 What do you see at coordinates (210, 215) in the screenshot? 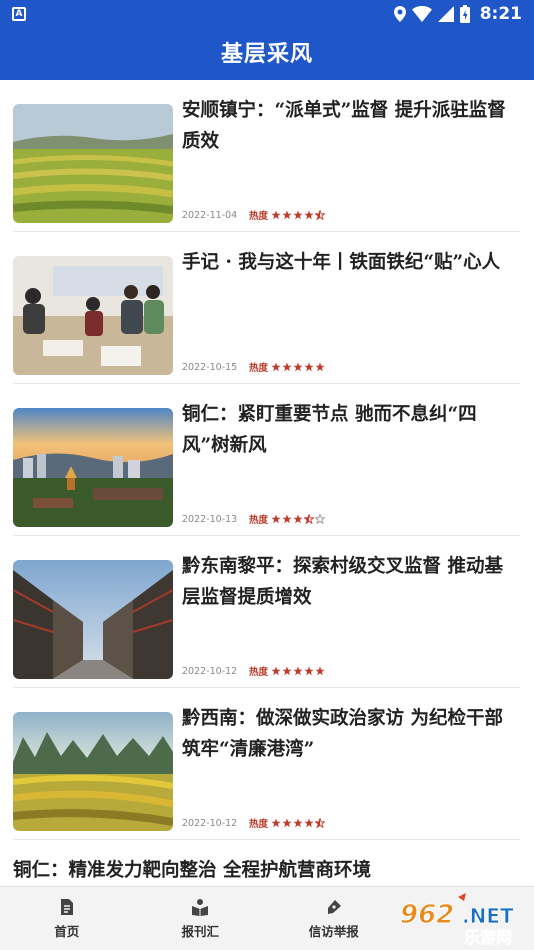
I see `article-date: 2022-11-04` at bounding box center [210, 215].